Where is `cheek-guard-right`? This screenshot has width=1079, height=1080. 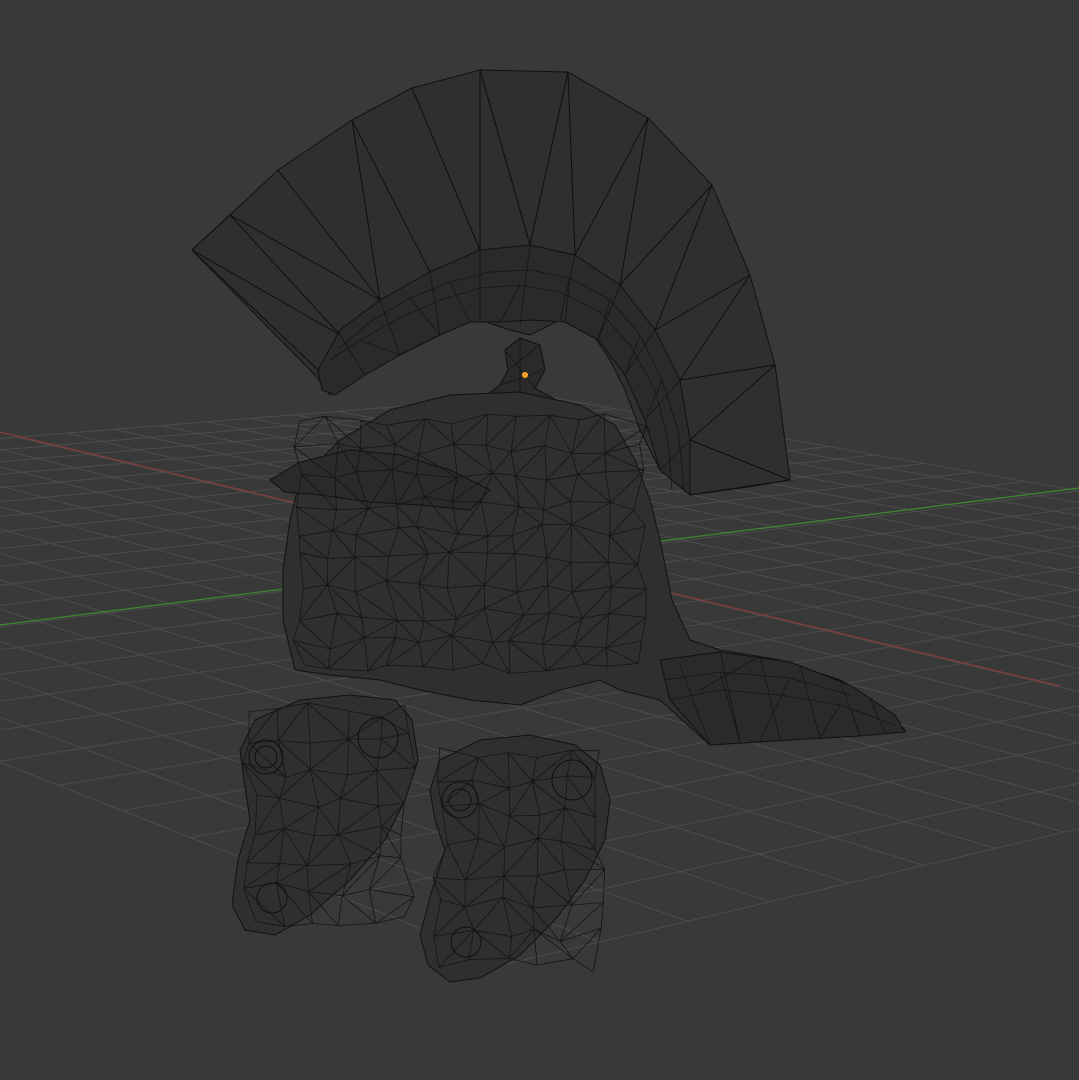 cheek-guard-right is located at coordinates (515, 858).